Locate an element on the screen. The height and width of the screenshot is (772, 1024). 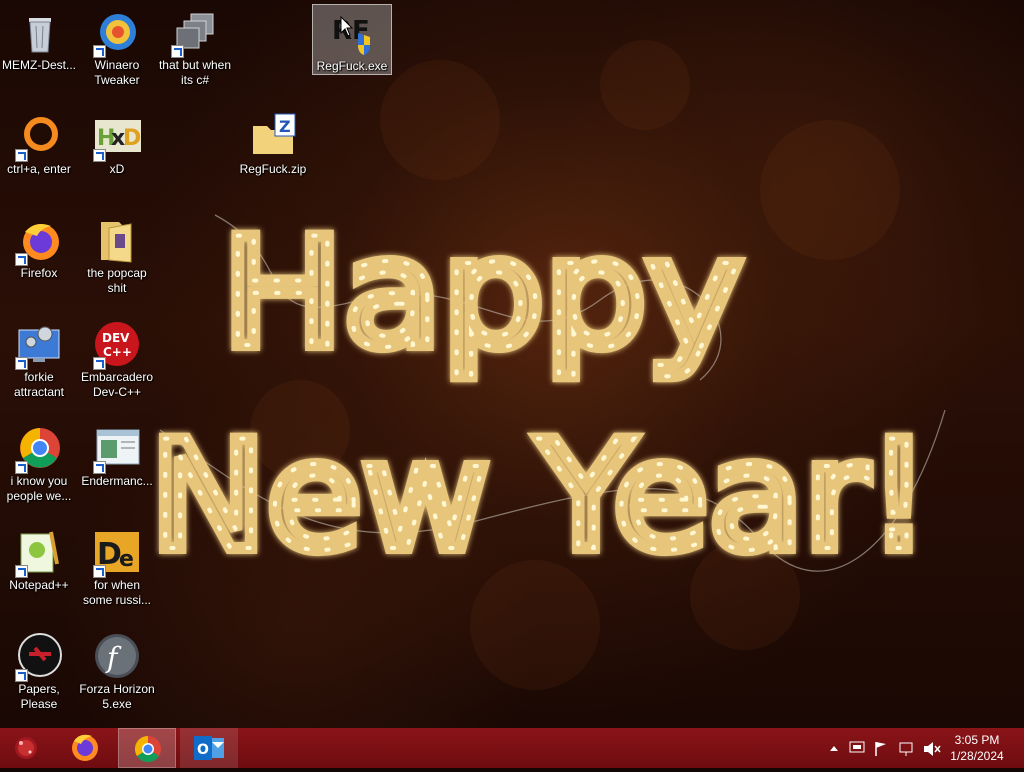
desktop-icon-ctrl-a-enter: ctrl+a, enter is located at coordinates (39, 142).